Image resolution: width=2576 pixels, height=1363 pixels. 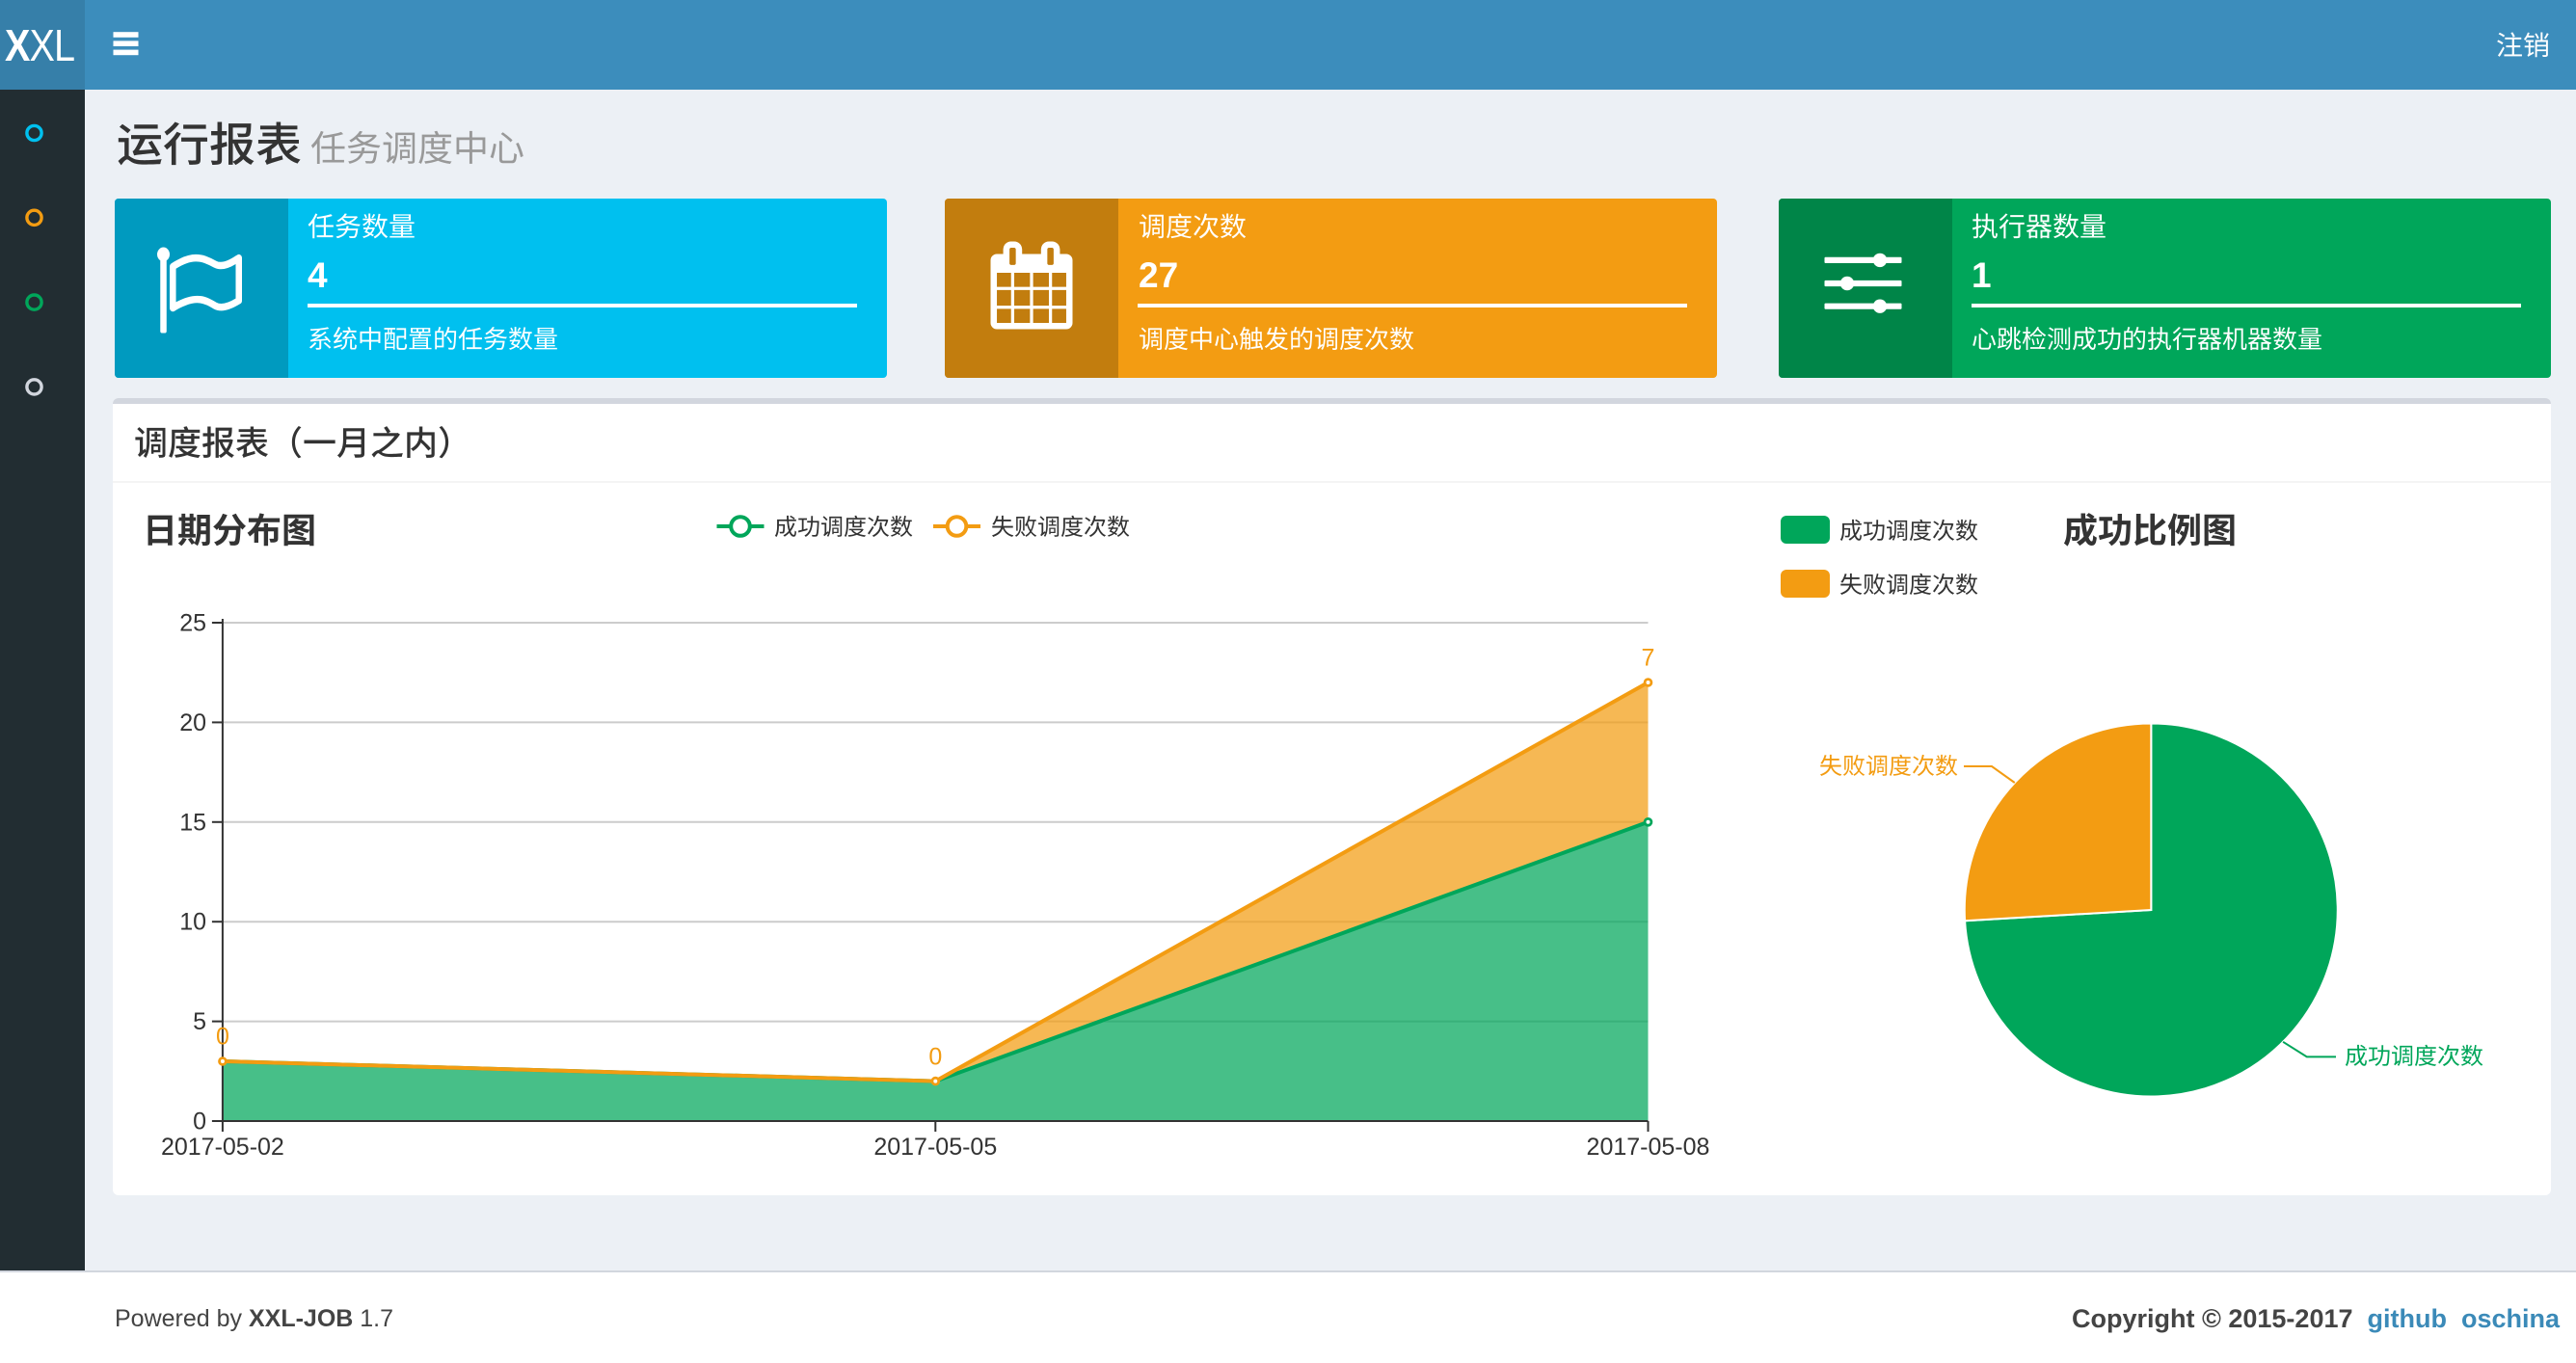 What do you see at coordinates (193, 822) in the screenshot?
I see `svg-text: 15` at bounding box center [193, 822].